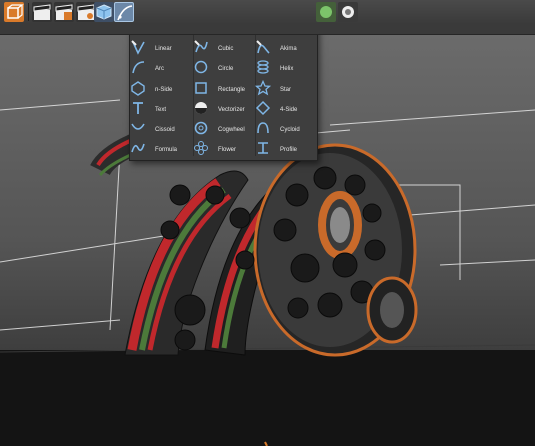  What do you see at coordinates (267, 29) in the screenshot?
I see `toolbar-strip` at bounding box center [267, 29].